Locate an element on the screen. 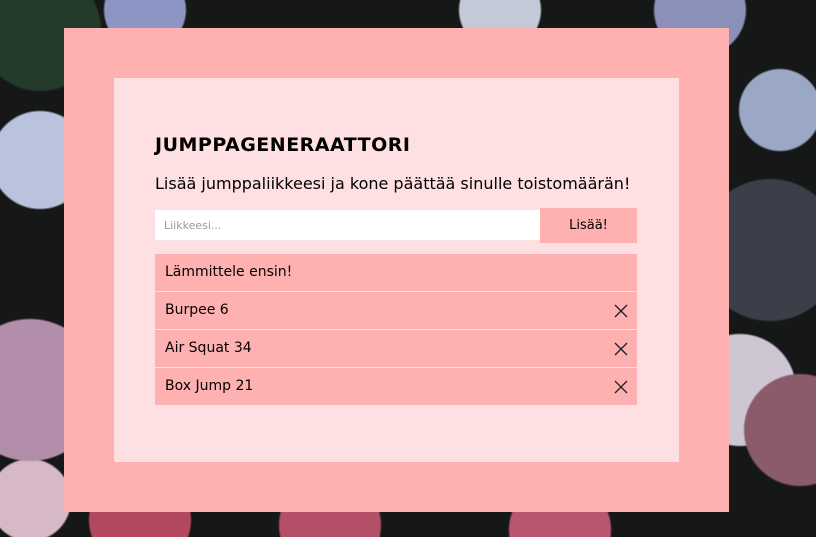 Image resolution: width=816 pixels, height=537 pixels. list-item: Burpee 6 is located at coordinates (396, 310).